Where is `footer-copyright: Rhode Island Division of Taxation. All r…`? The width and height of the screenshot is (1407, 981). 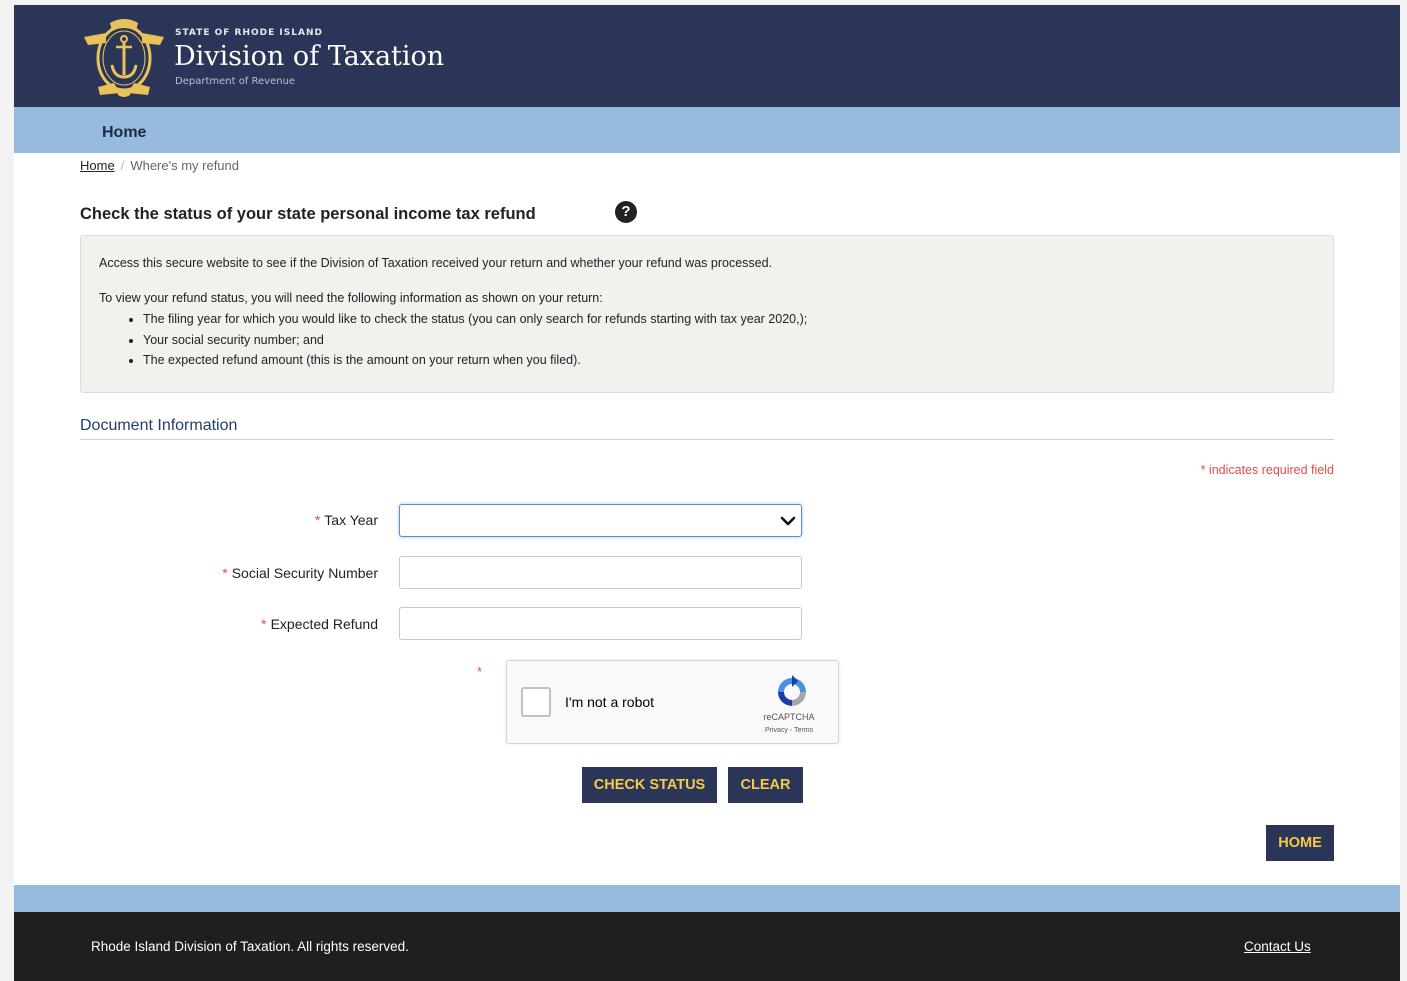 footer-copyright: Rhode Island Division of Taxation. All r… is located at coordinates (250, 946).